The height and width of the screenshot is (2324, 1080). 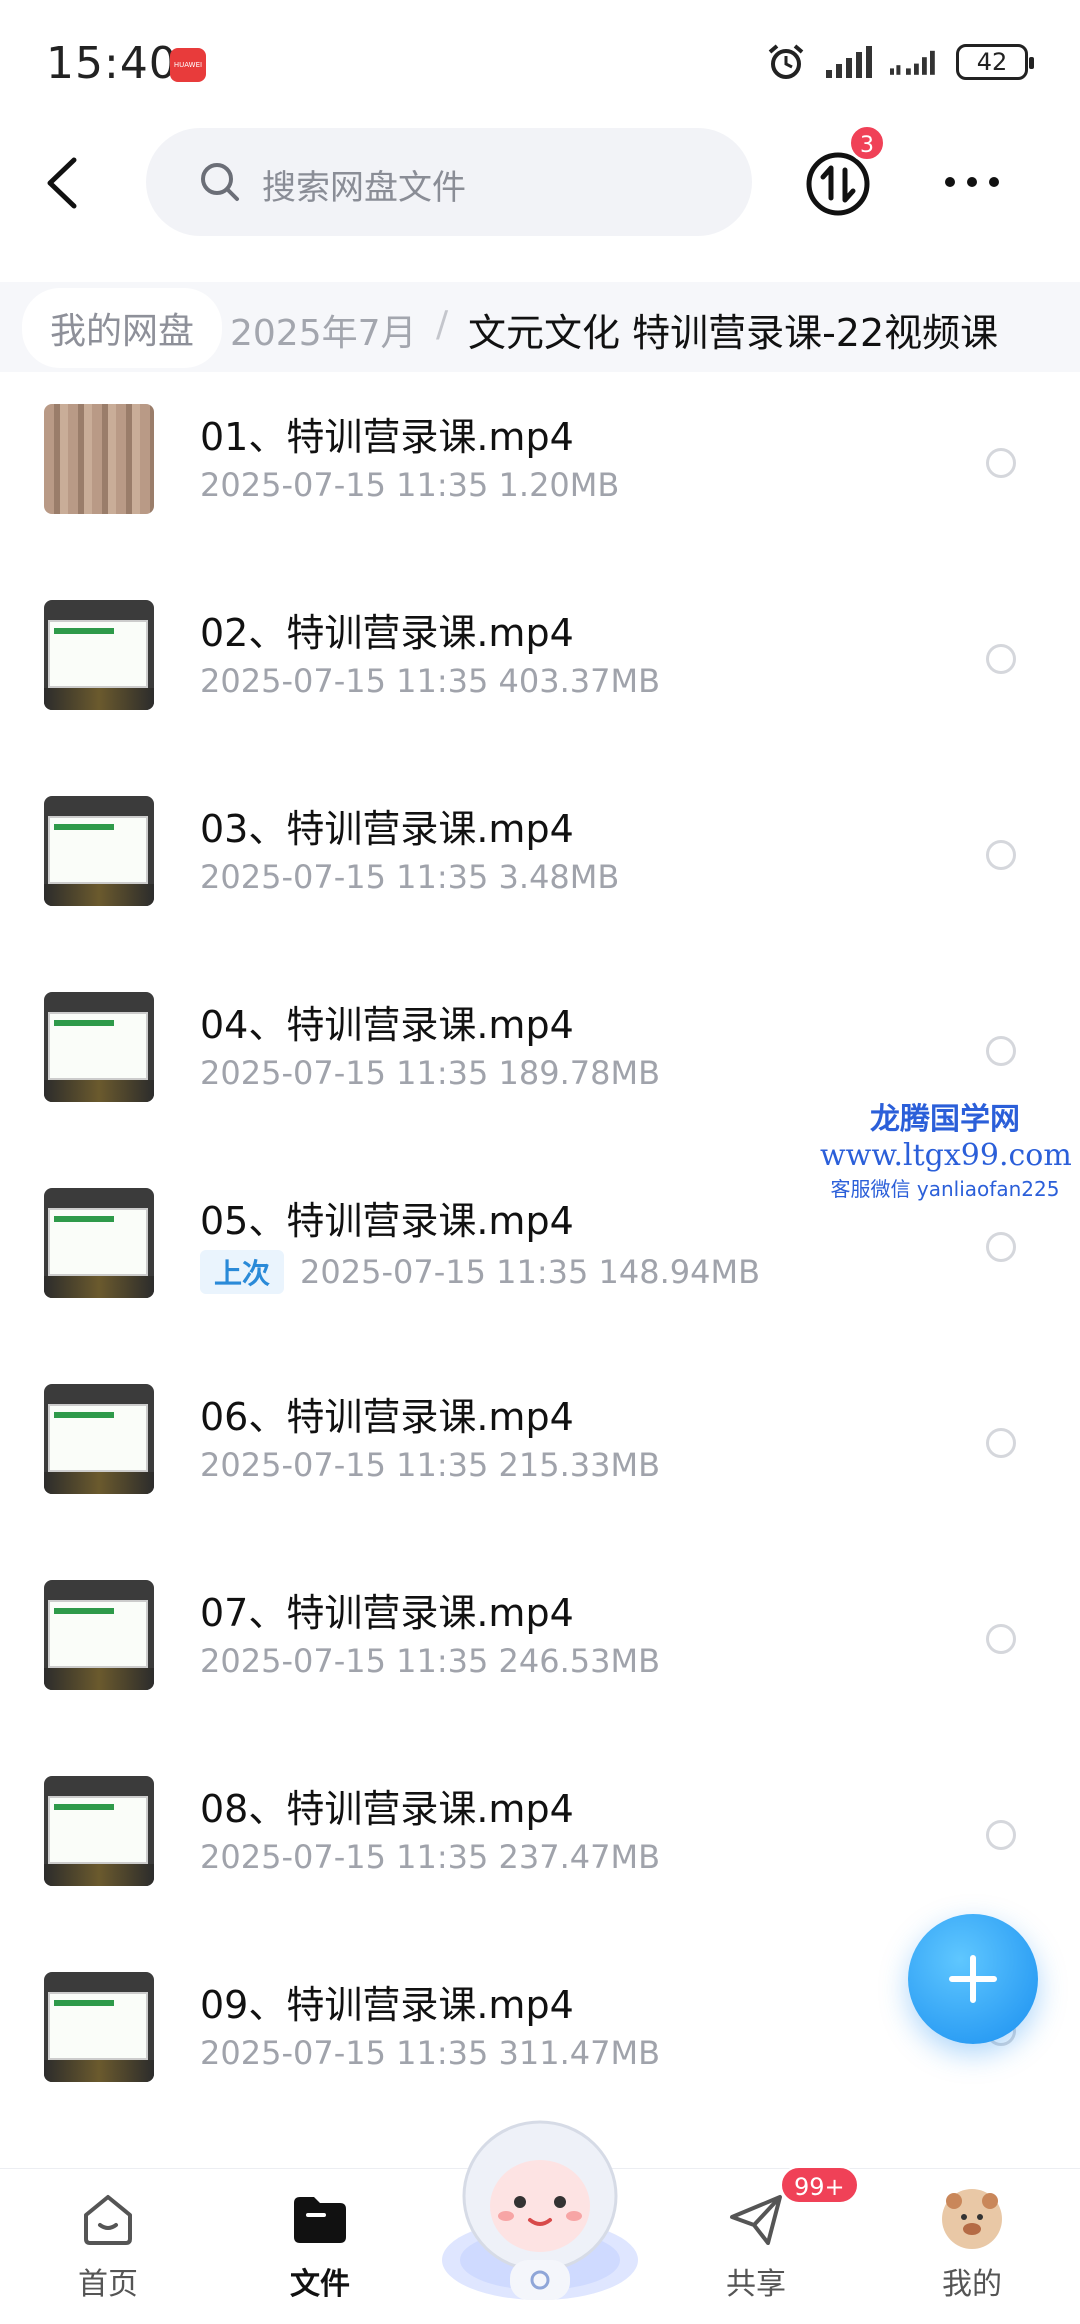 I want to click on file-list-item: 05、特训营录课.mp4 上次 2025-07-15 11:35 148.94MB, so click(x=540, y=1274).